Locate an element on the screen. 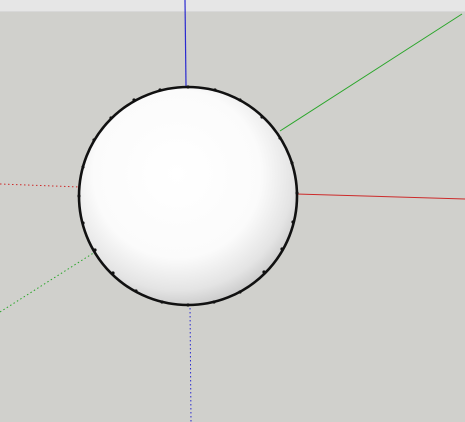  red-axis is located at coordinates (380, 196).